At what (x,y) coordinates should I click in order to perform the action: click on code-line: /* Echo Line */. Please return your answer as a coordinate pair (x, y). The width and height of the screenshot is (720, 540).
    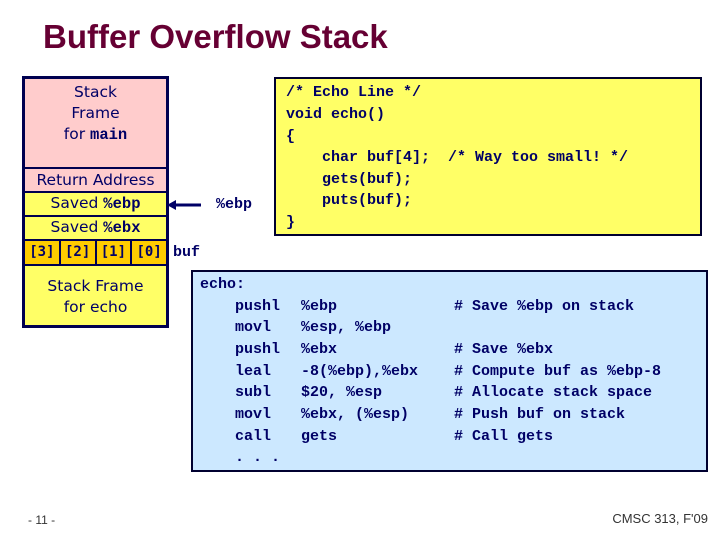
    Looking at the image, I should click on (354, 92).